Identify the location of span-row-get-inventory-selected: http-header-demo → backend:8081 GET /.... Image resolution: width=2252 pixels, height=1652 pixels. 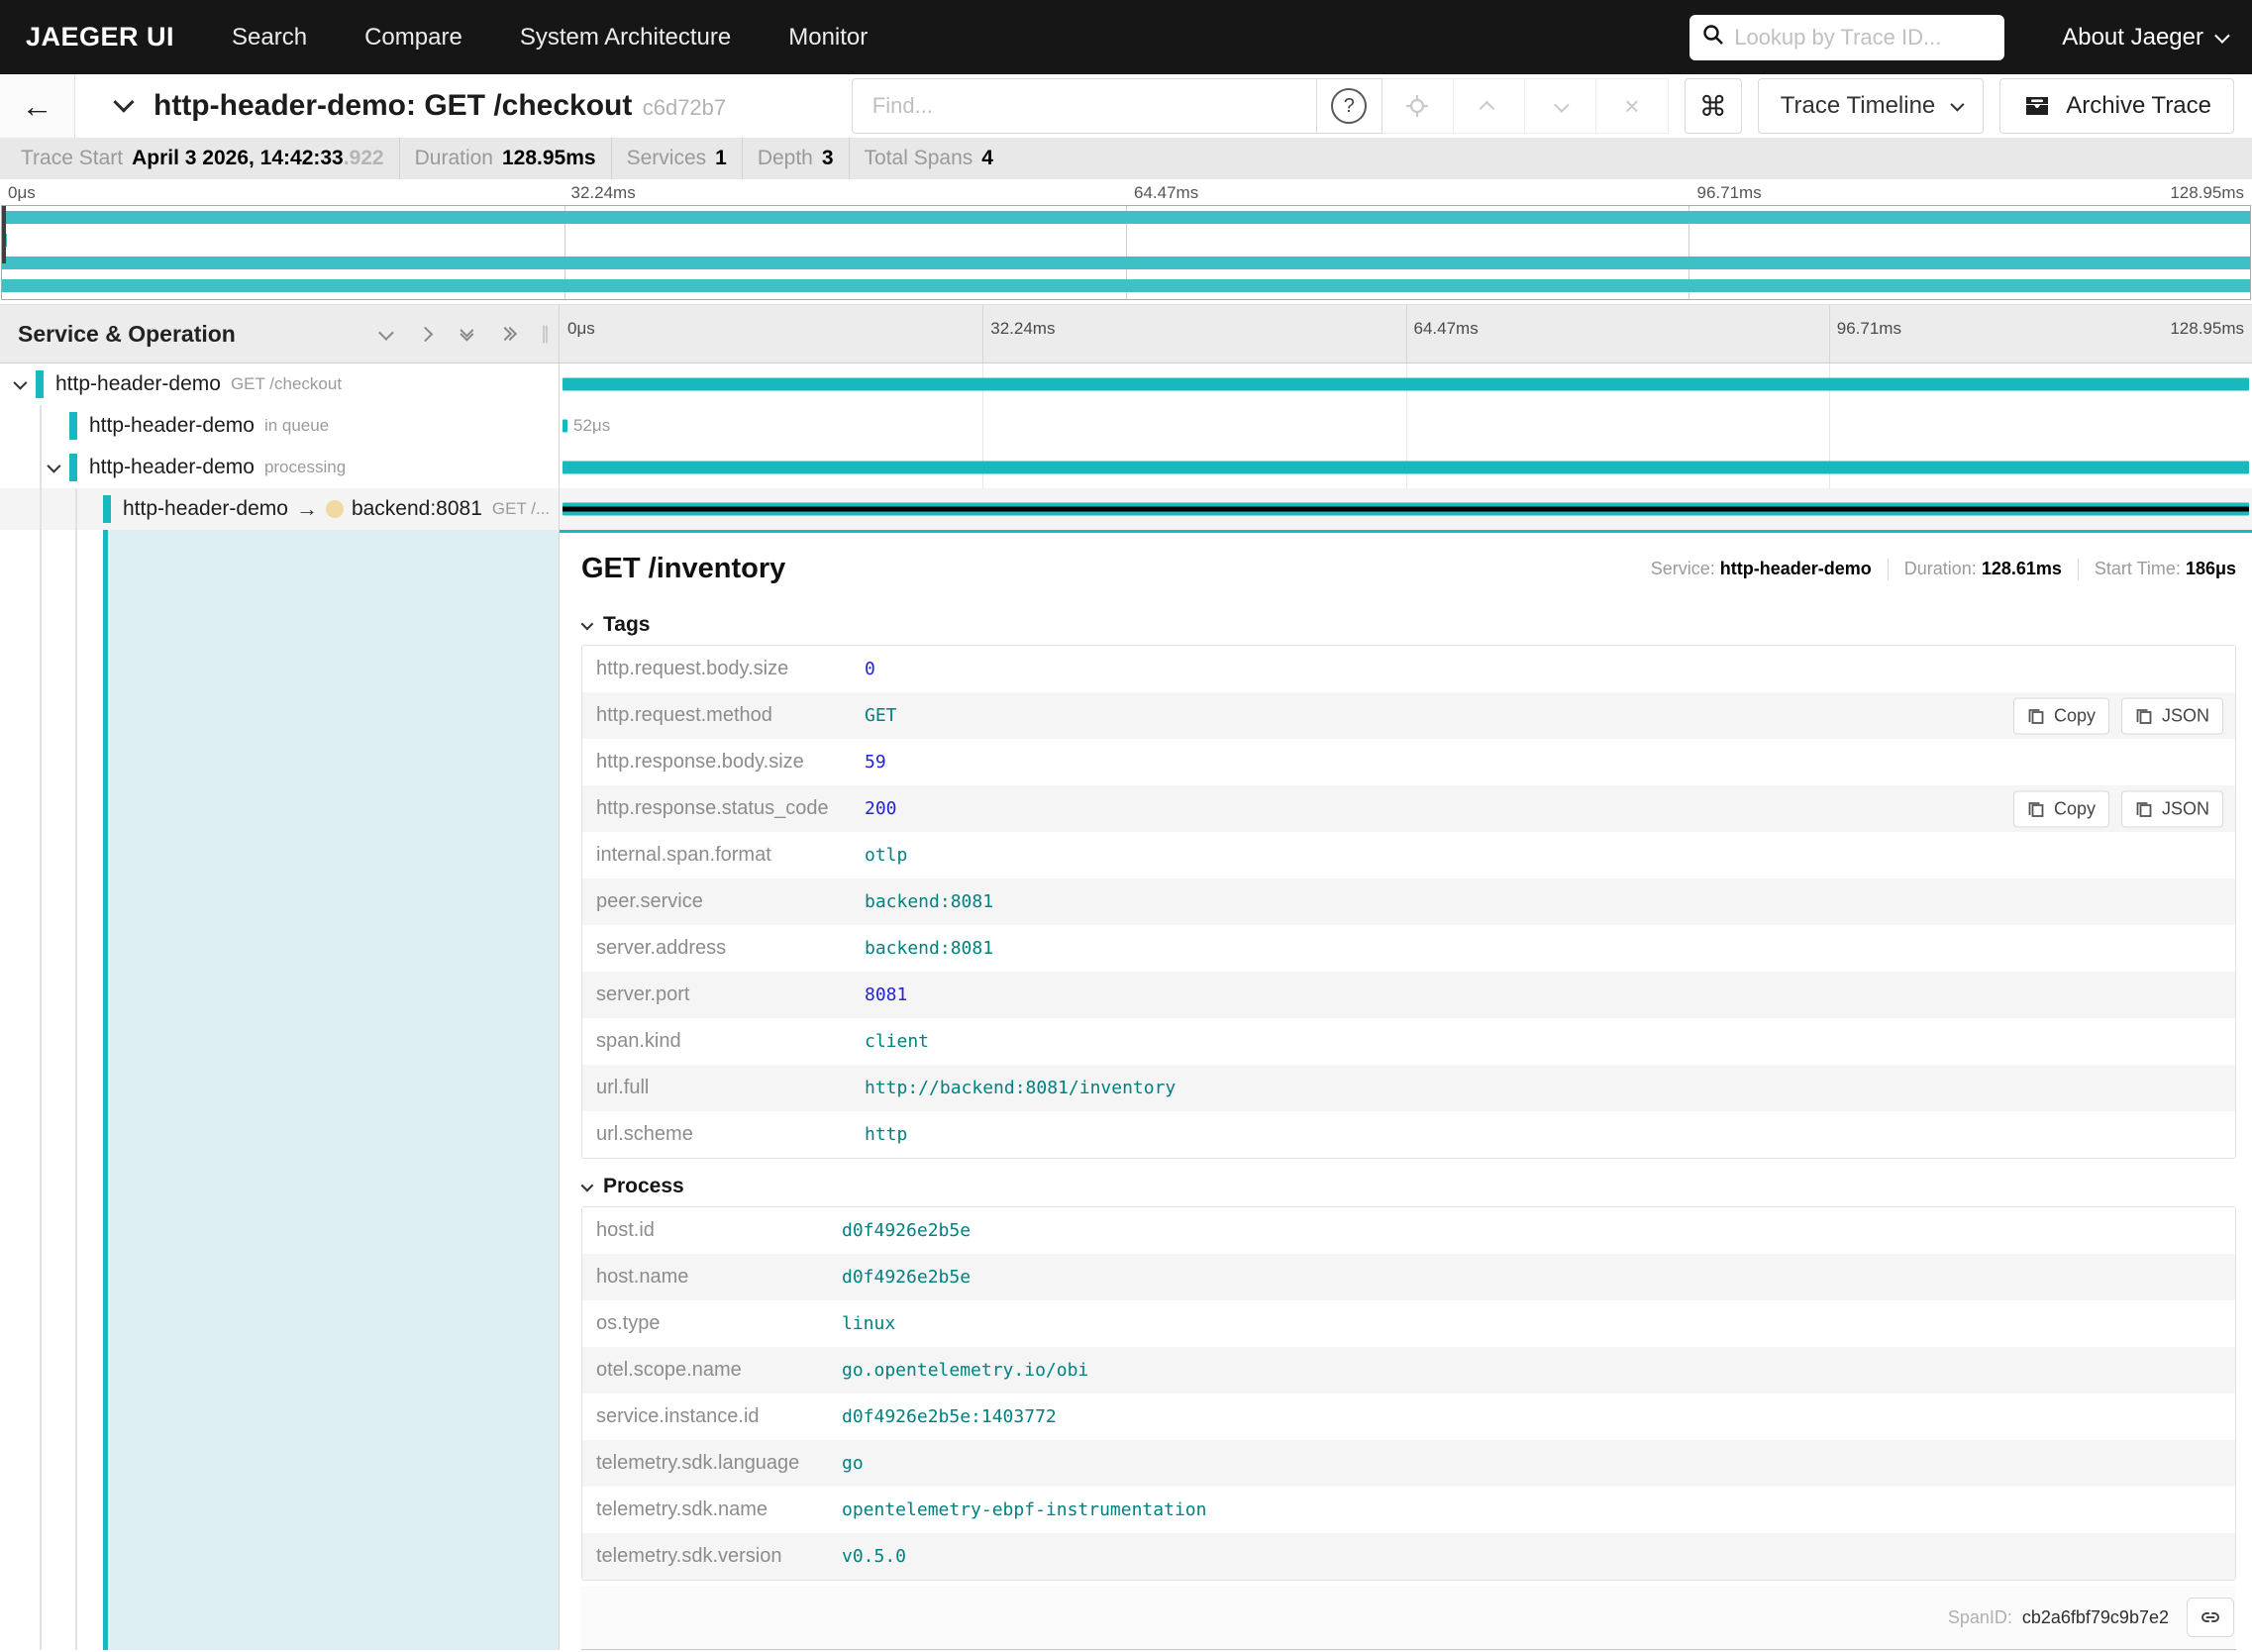
(1126, 509).